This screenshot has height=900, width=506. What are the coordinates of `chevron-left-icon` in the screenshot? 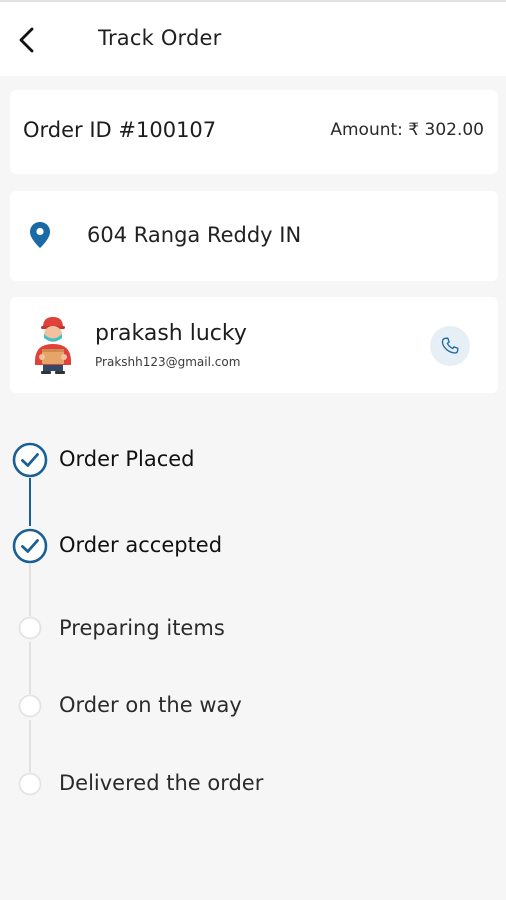 It's located at (26, 40).